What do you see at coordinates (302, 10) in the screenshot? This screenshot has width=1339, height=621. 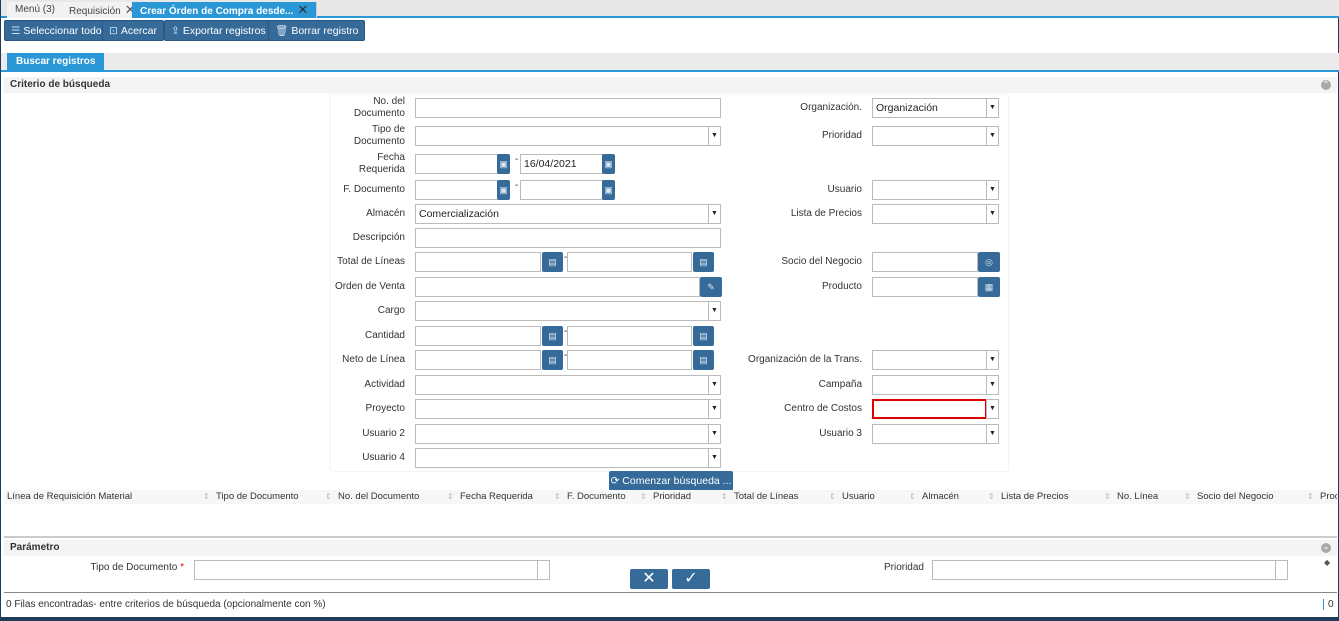 I see `close-icon: ✕` at bounding box center [302, 10].